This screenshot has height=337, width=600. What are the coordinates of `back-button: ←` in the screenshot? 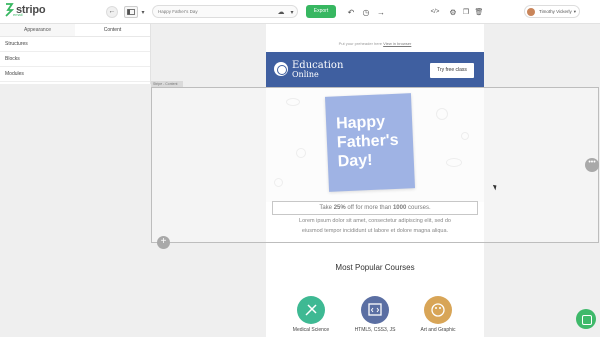 It's located at (112, 12).